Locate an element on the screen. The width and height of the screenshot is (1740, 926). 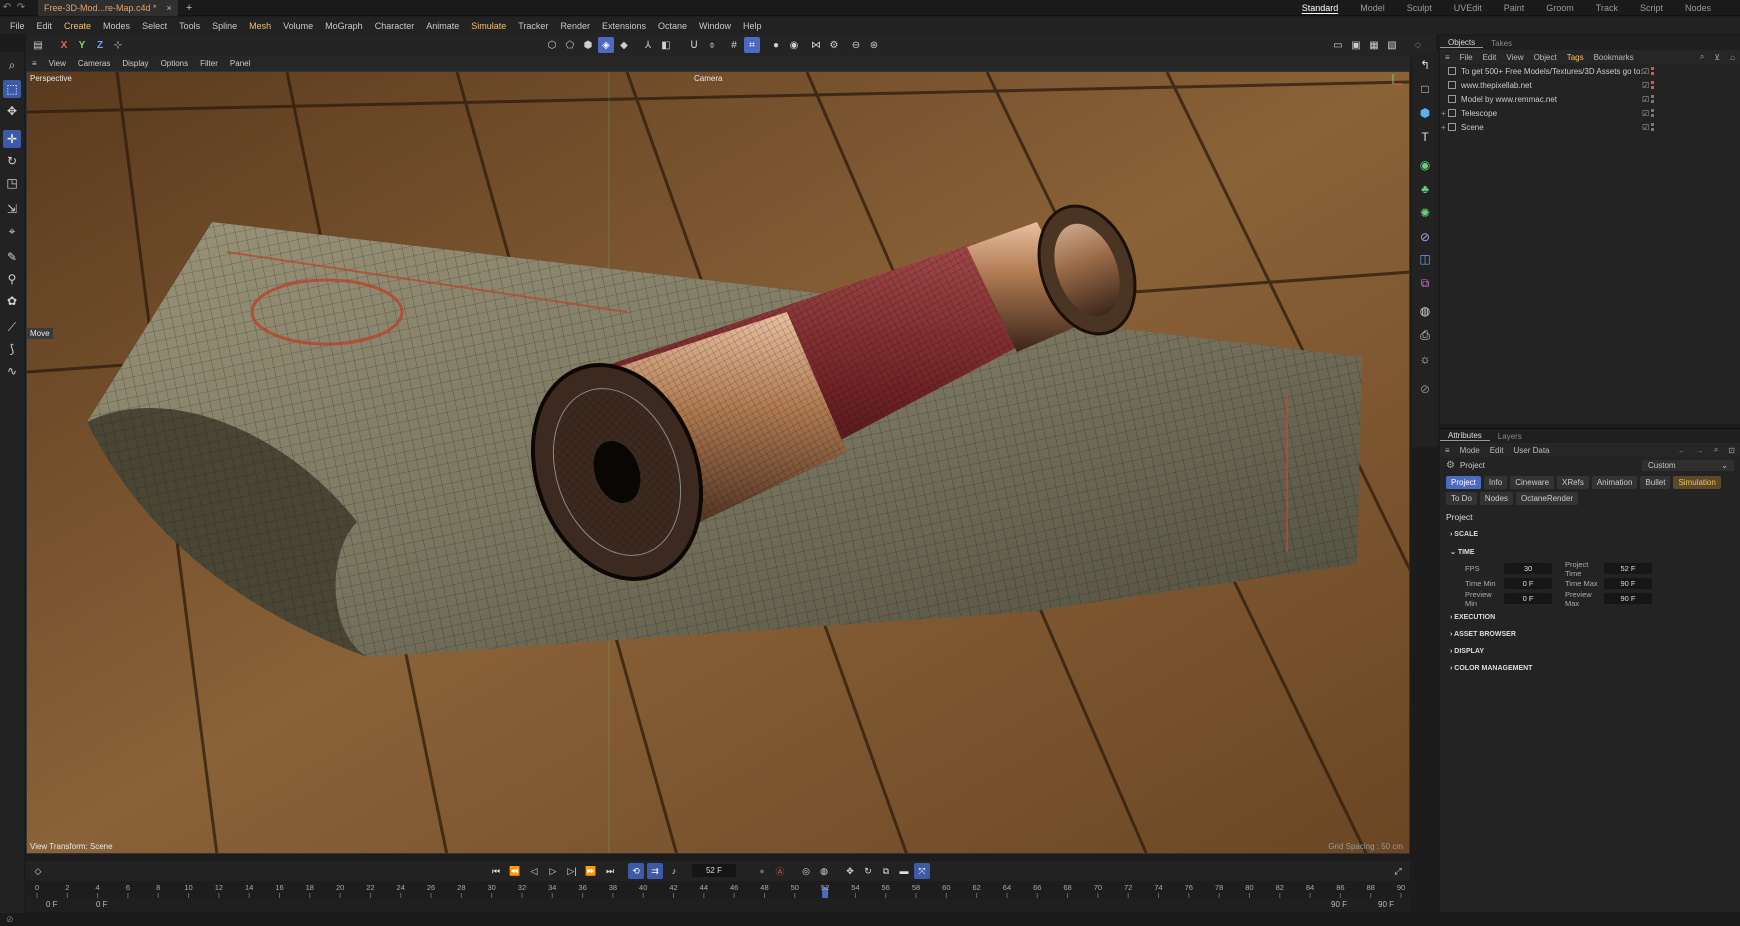
render-picture-viewer-icon: ▦ is located at coordinates (1374, 45).